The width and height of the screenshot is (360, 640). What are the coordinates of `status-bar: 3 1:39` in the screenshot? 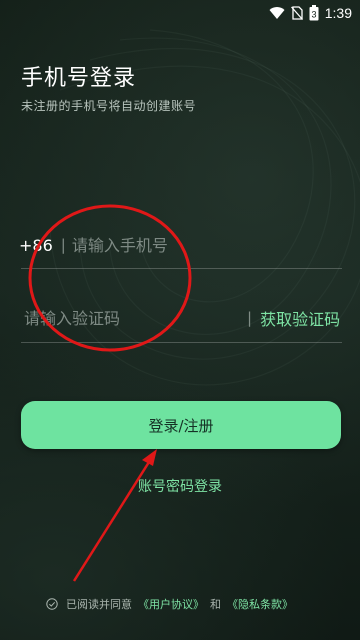 It's located at (180, 13).